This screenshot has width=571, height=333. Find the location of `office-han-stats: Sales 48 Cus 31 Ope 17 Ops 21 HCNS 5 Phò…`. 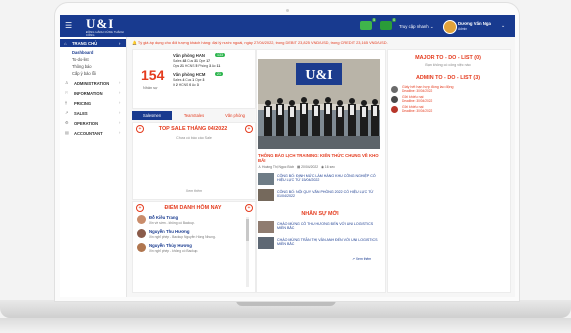

office-han-stats: Sales 48 Cus 31 Ope 17 Ops 21 HCNS 5 Phò… is located at coordinates (196, 63).